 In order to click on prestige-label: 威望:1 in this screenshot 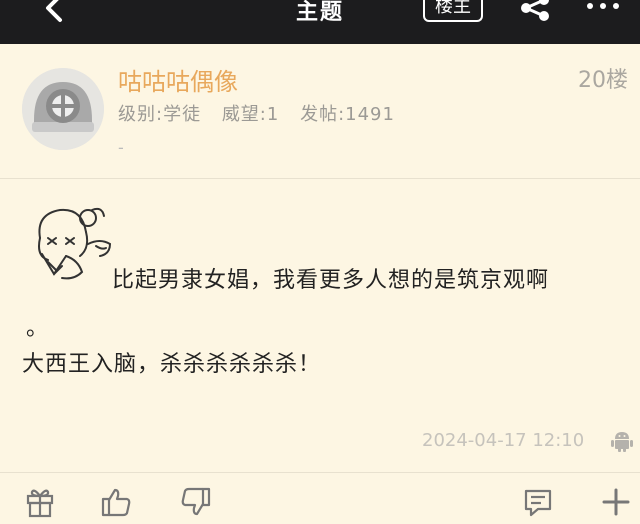, I will do `click(250, 114)`.